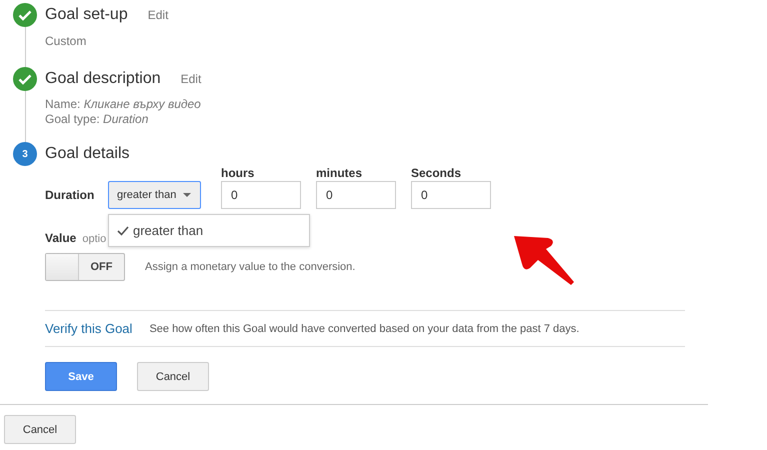 This screenshot has width=767, height=450. I want to click on field-label: minutes, so click(340, 173).